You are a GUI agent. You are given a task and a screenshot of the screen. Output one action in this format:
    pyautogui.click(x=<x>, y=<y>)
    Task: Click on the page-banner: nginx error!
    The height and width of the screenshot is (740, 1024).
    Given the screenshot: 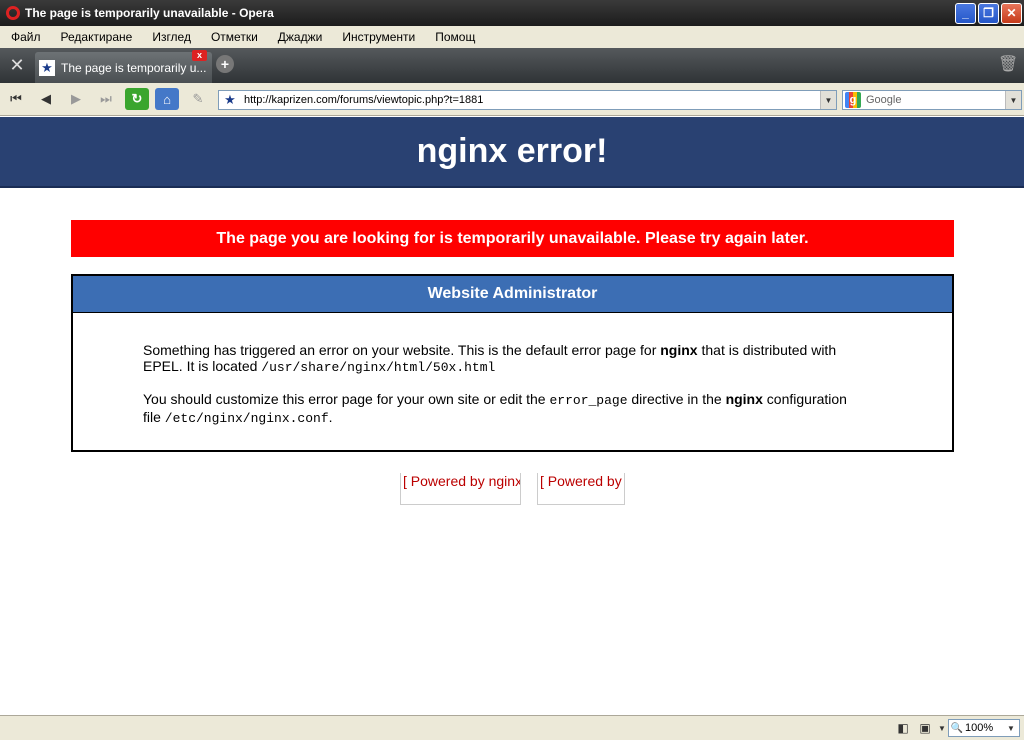 What is the action you would take?
    pyautogui.click(x=512, y=152)
    